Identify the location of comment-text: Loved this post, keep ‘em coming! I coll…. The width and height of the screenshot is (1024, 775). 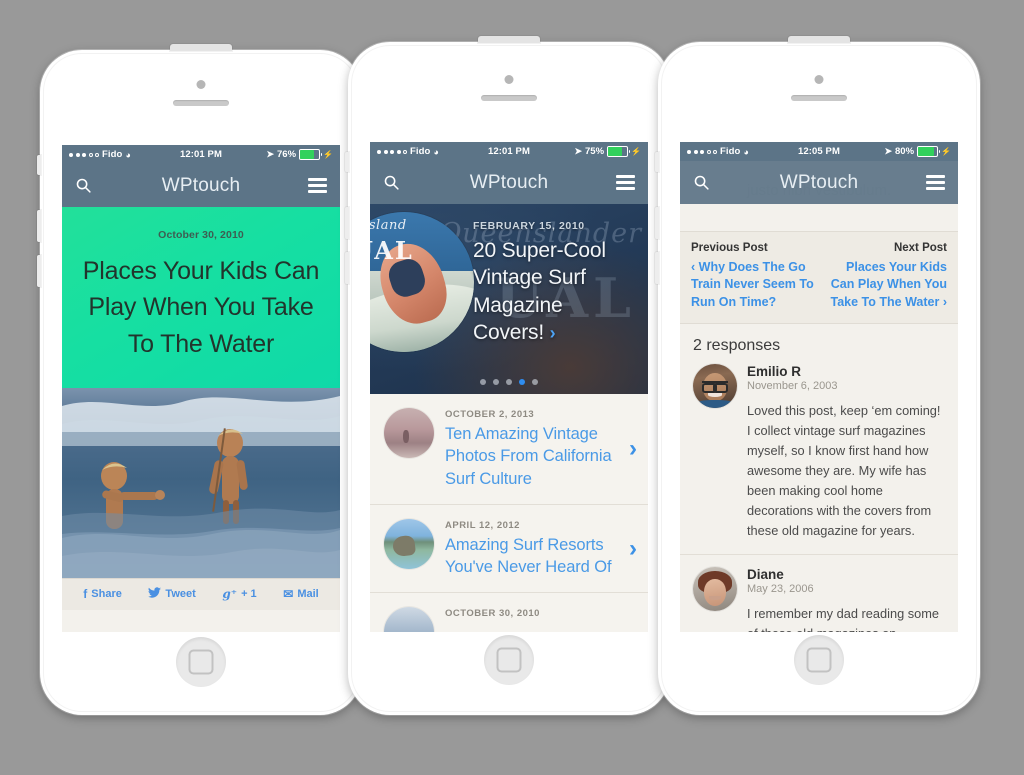
(844, 470).